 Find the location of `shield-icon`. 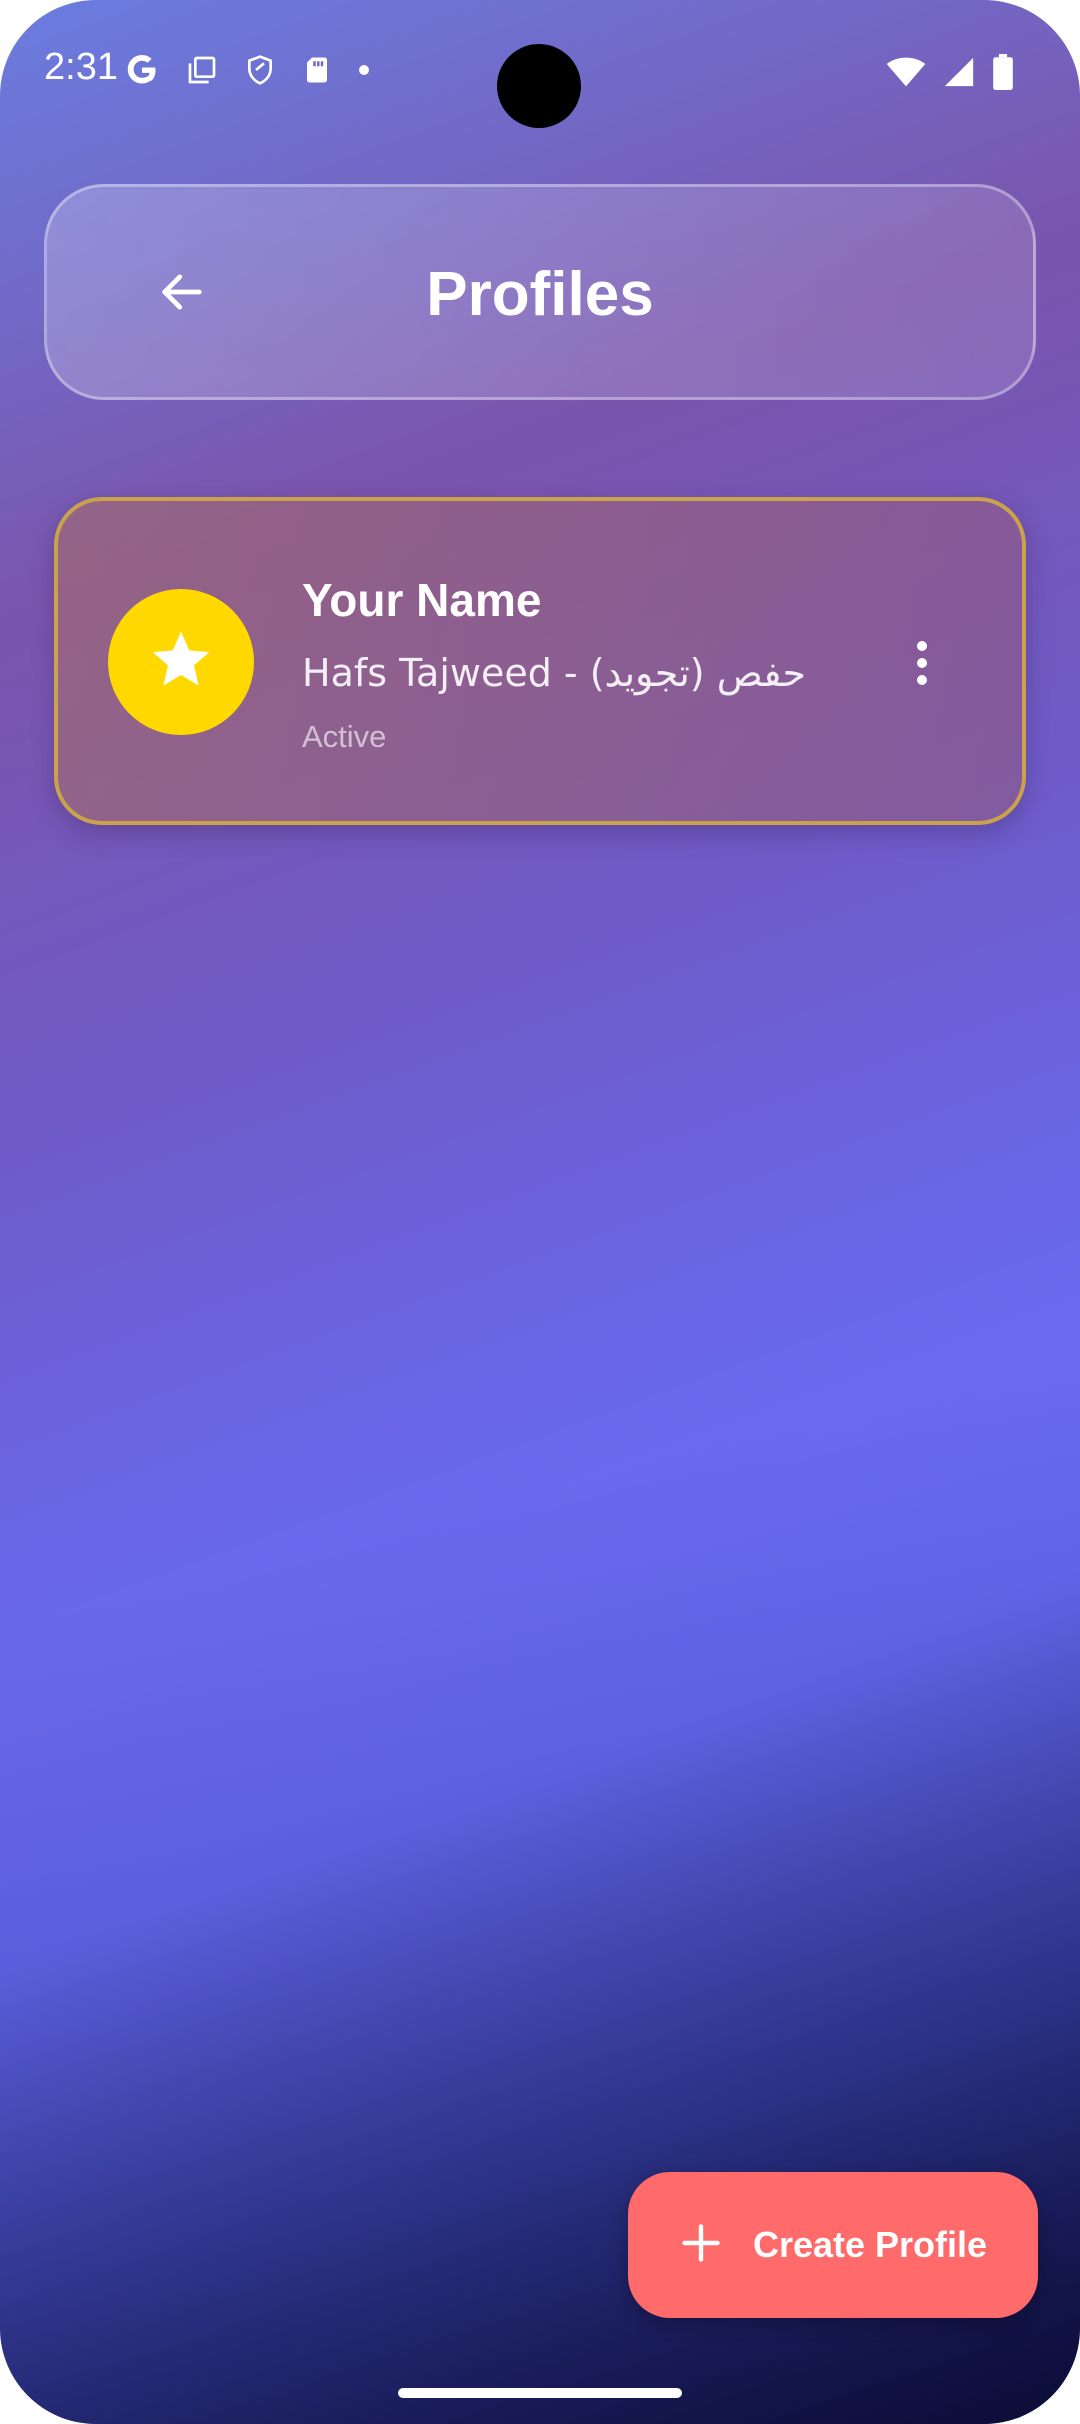

shield-icon is located at coordinates (260, 70).